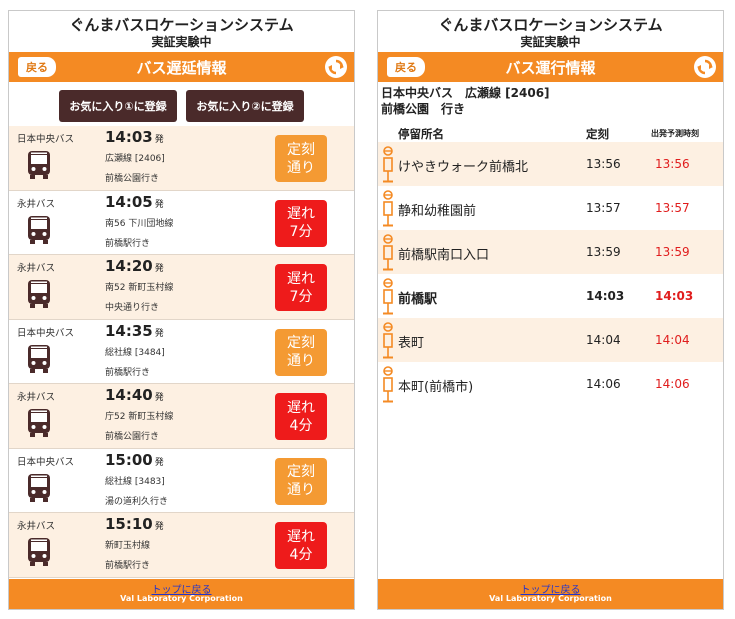  I want to click on scheduled-time: 13:57, so click(603, 208).